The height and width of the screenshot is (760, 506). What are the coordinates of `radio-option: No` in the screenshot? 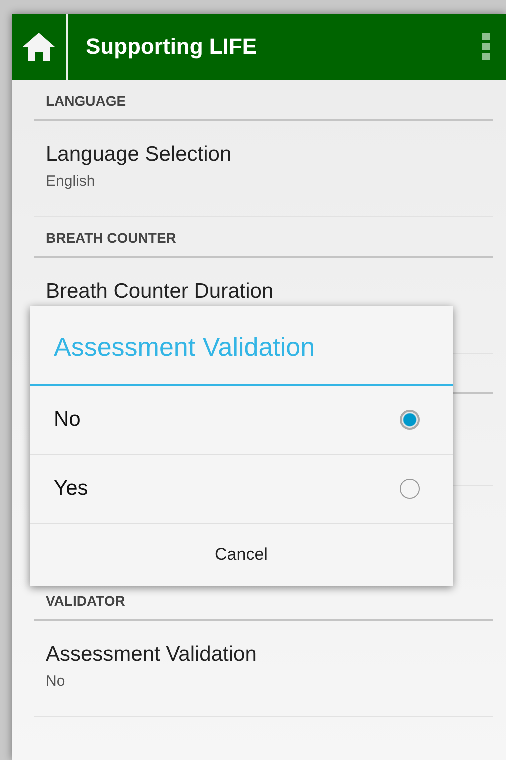 It's located at (241, 420).